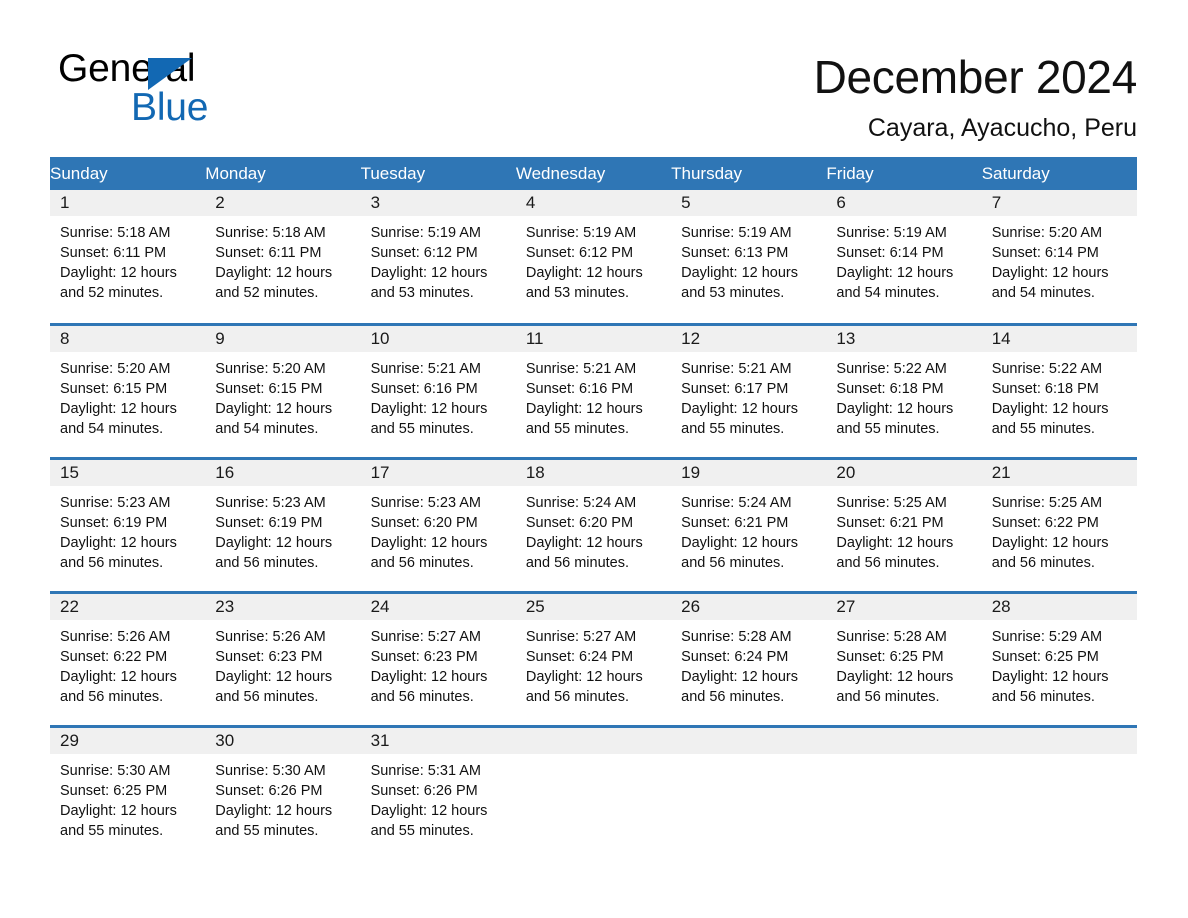 This screenshot has width=1188, height=918. I want to click on weekday-header-tuesday: Tuesday, so click(438, 173).